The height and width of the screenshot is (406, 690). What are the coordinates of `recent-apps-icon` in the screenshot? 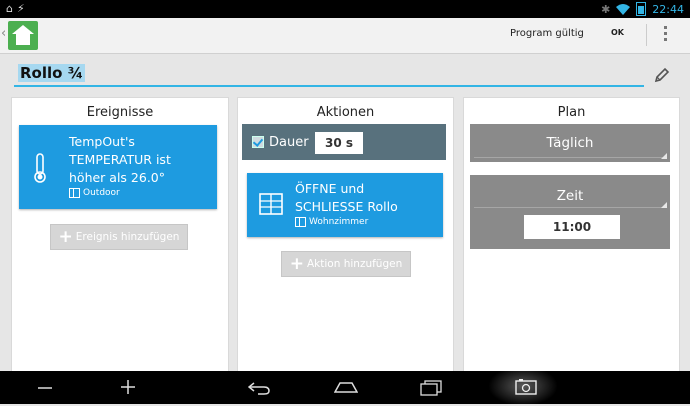 It's located at (431, 388).